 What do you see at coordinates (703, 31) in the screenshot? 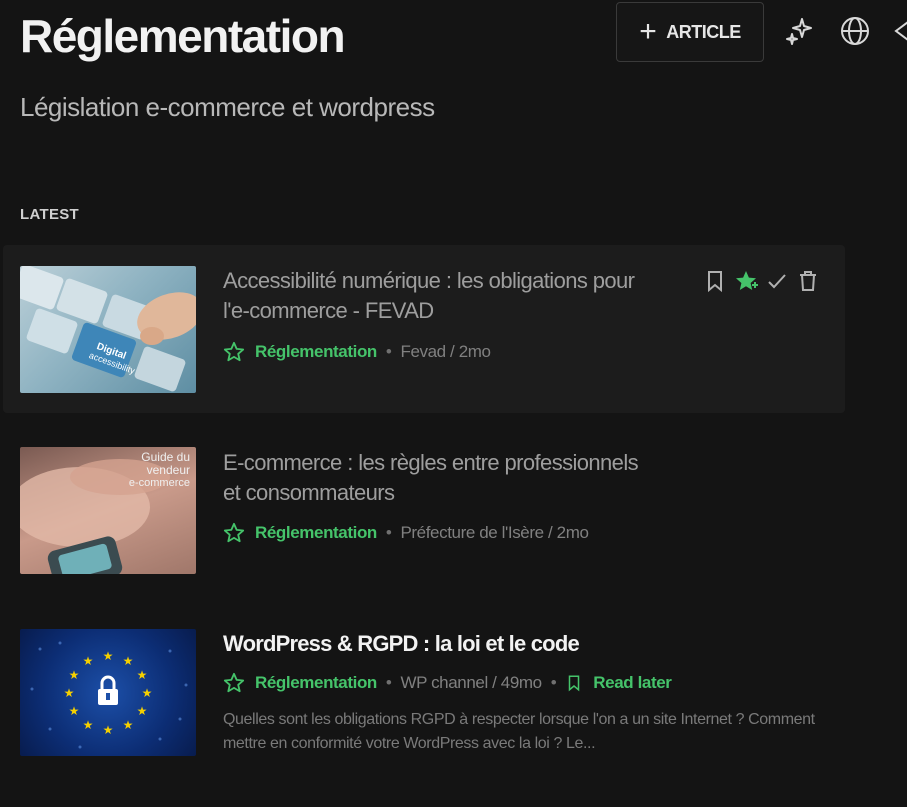
I see `add-article-label: ARTICLE` at bounding box center [703, 31].